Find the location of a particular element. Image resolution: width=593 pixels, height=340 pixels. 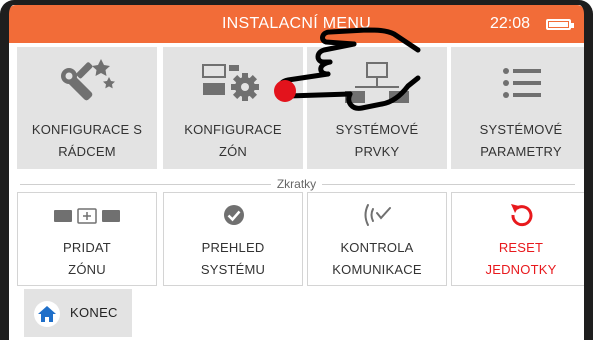

pointing-hand-icon is located at coordinates (350, 77).